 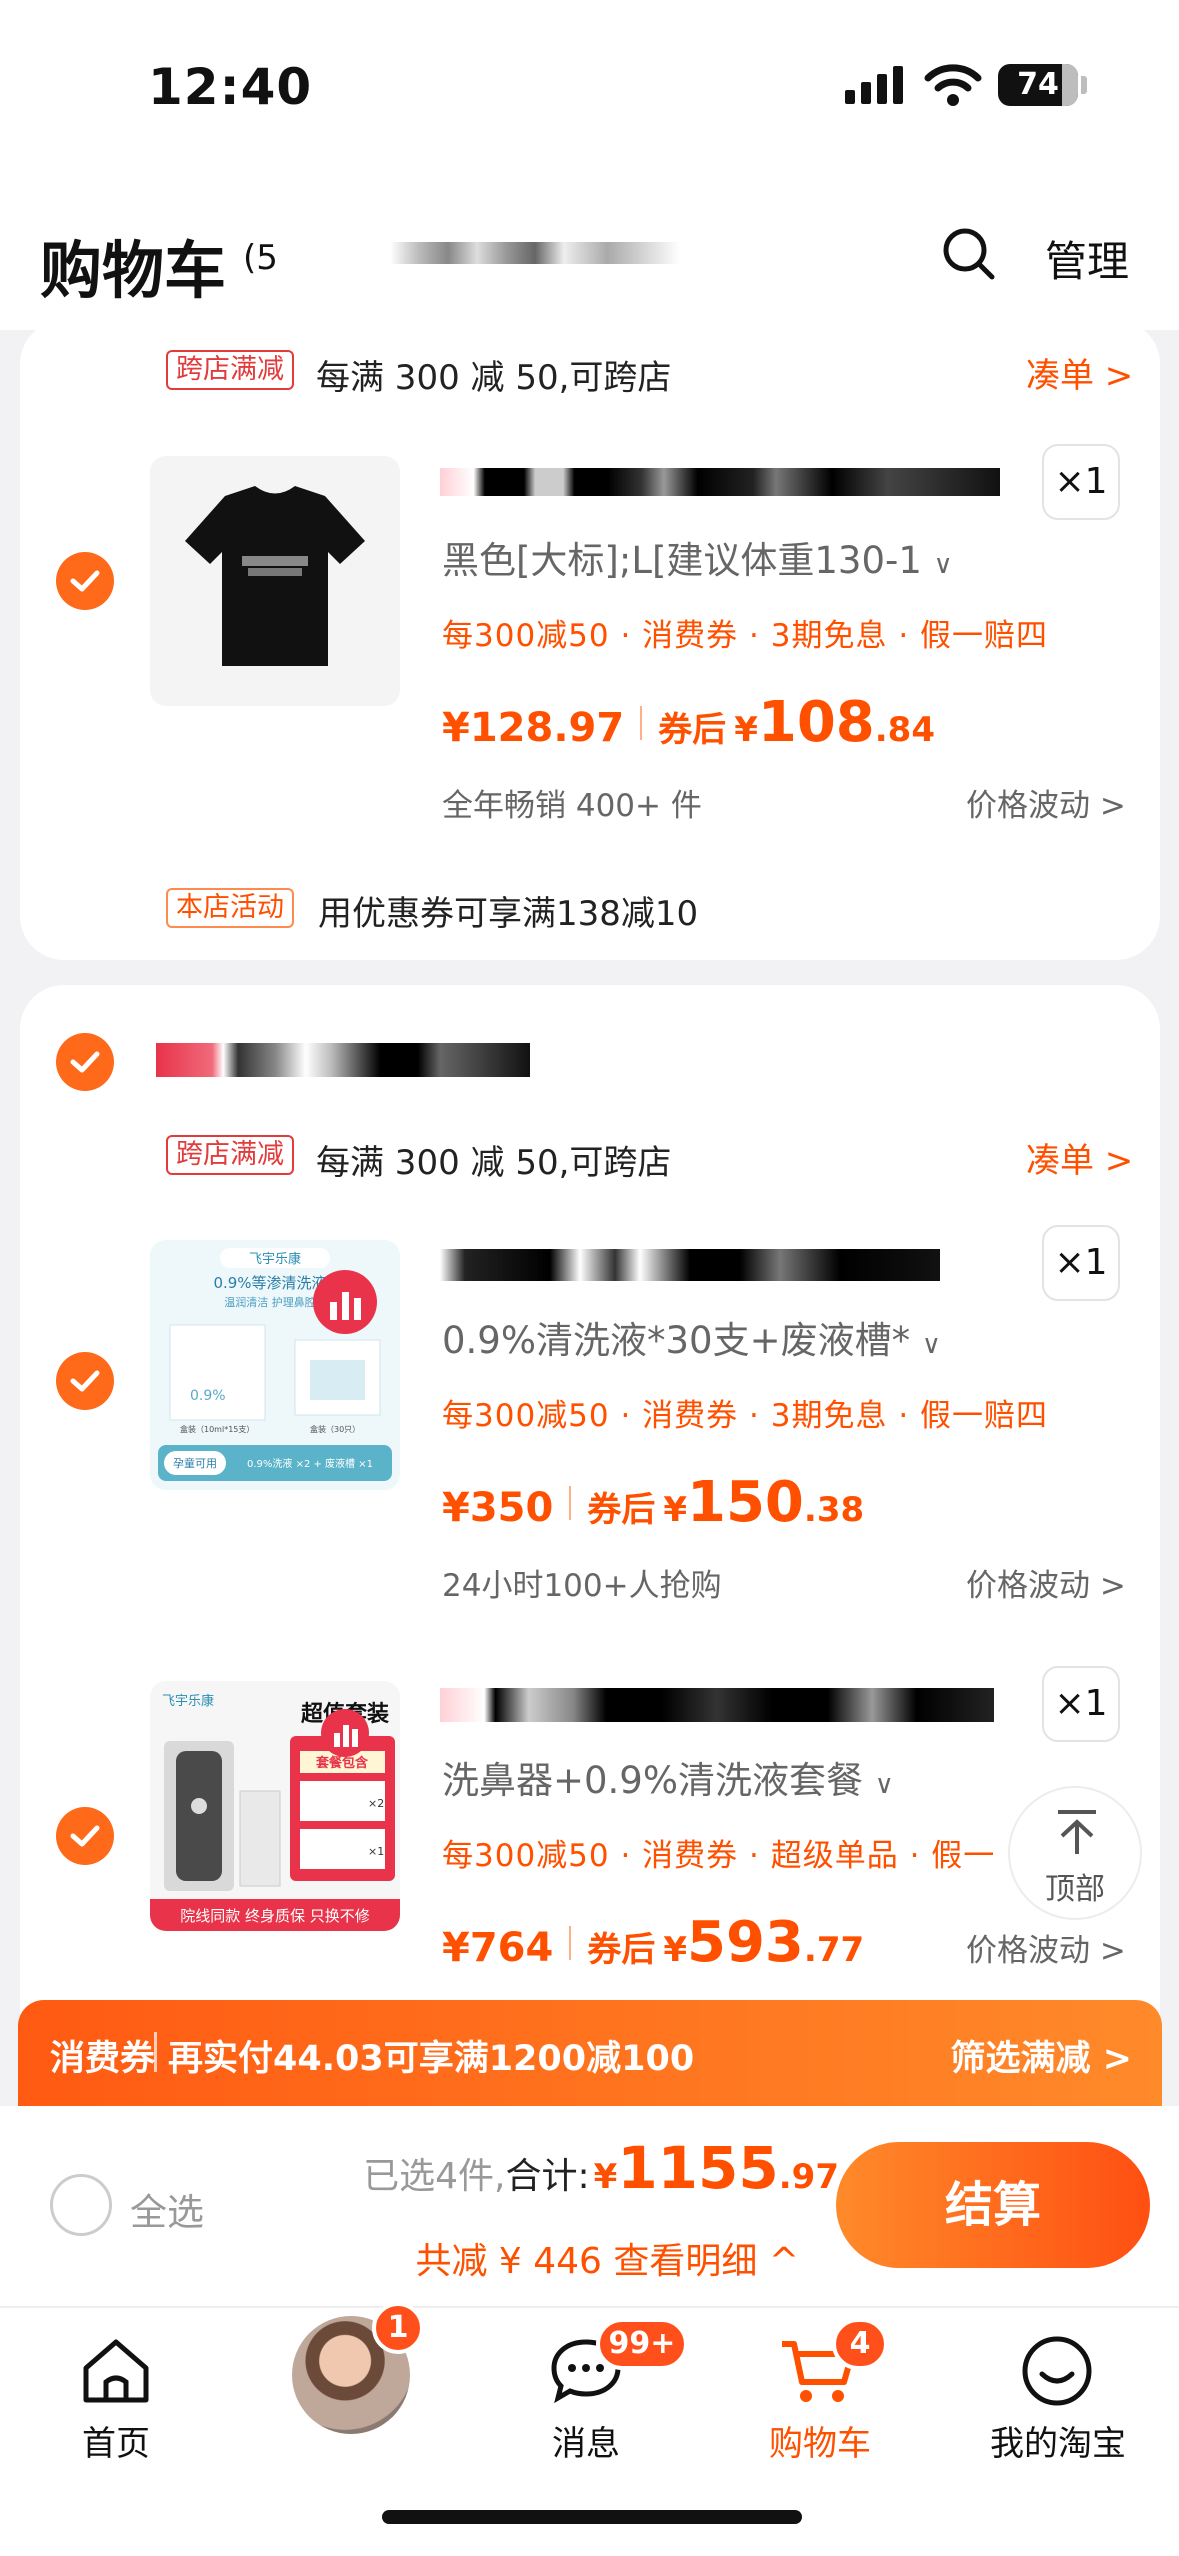 What do you see at coordinates (275, 1259) in the screenshot?
I see `img2-brand: 飞宇乐康` at bounding box center [275, 1259].